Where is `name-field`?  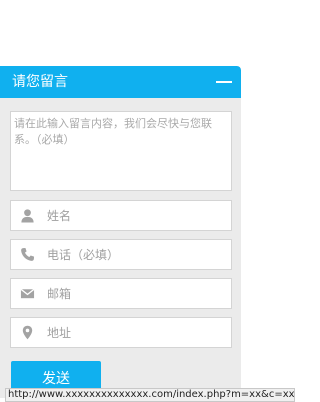
name-field is located at coordinates (121, 215).